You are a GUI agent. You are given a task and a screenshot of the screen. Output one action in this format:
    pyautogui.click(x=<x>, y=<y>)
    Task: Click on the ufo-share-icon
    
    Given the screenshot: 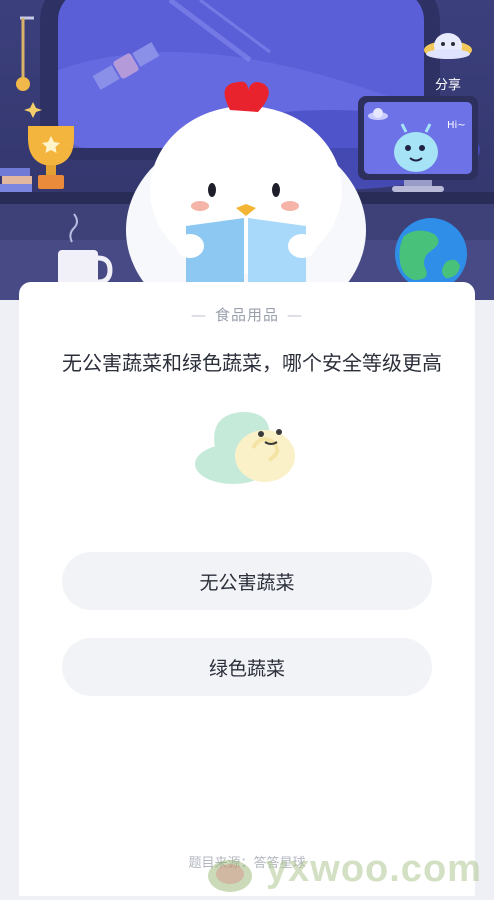 What is the action you would take?
    pyautogui.click(x=448, y=46)
    